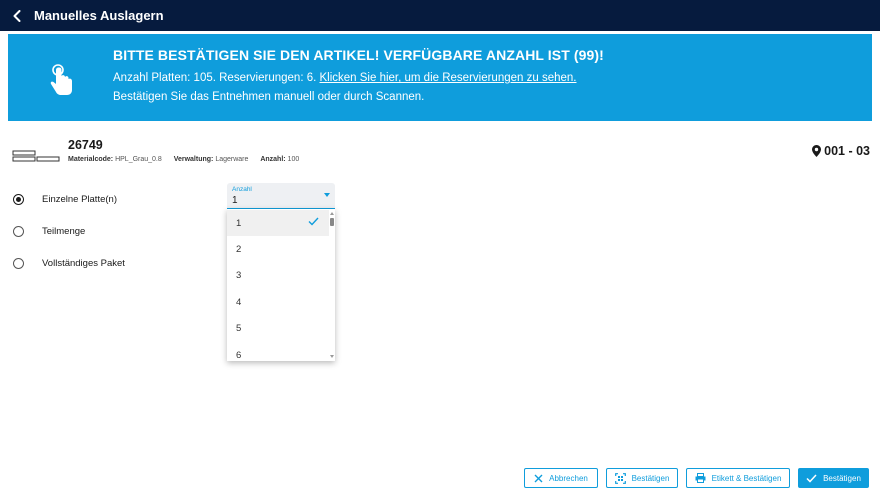 The width and height of the screenshot is (880, 496). What do you see at coordinates (138, 159) in the screenshot?
I see `material-value: HPL_Grau_0.8` at bounding box center [138, 159].